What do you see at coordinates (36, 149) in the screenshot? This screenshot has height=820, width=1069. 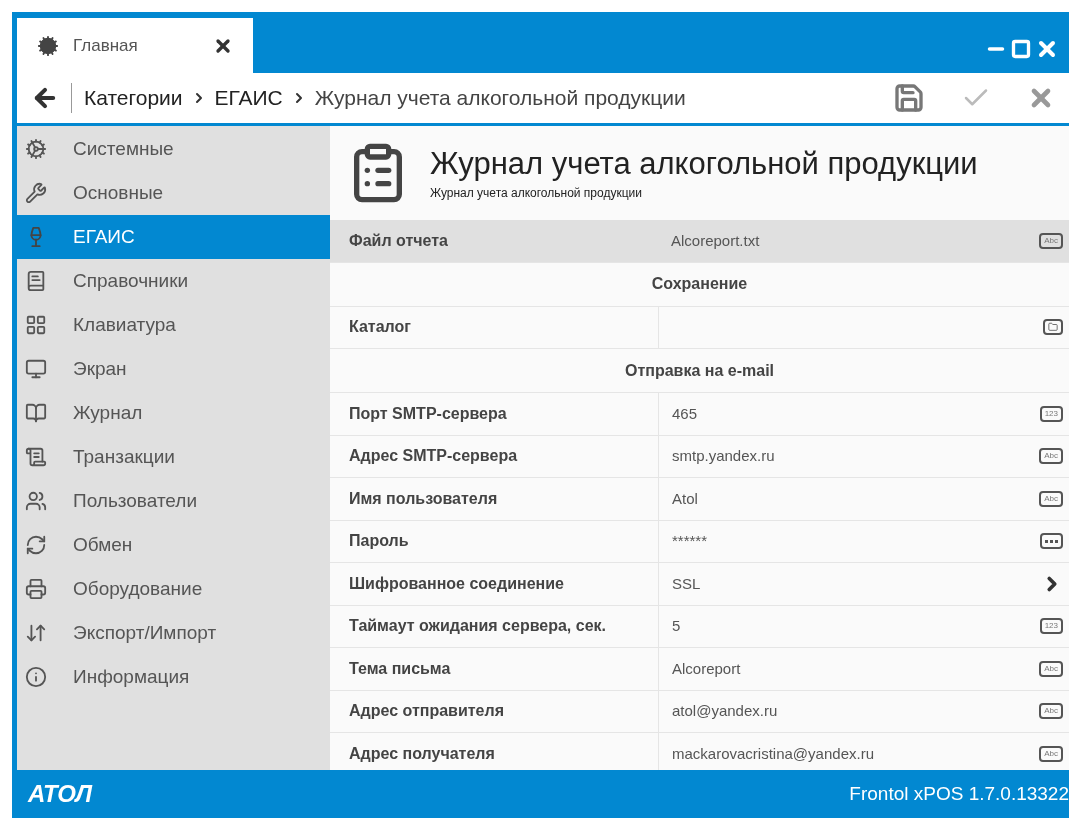 I see `gears-icon` at bounding box center [36, 149].